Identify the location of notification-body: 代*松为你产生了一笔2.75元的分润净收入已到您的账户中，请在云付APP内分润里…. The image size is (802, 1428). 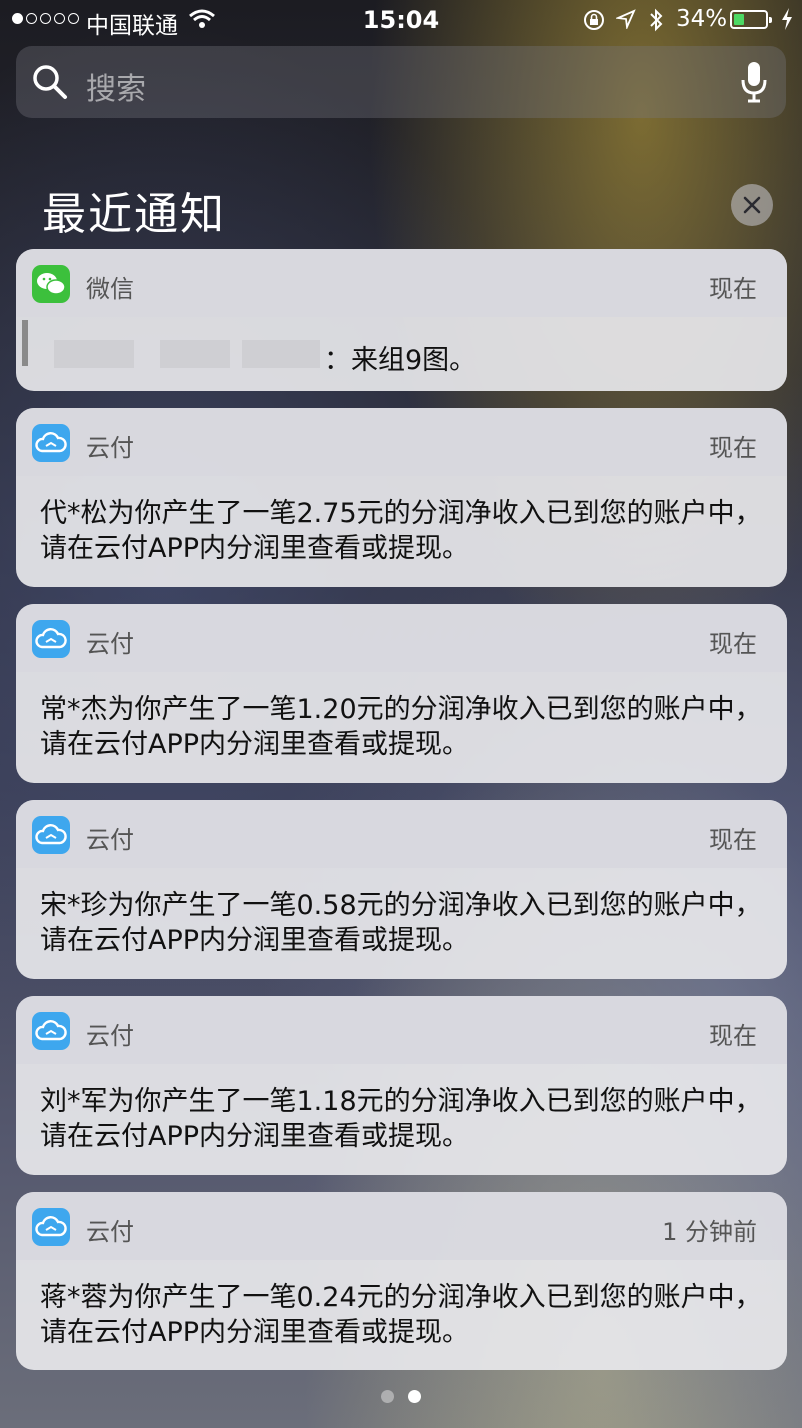
(401, 531).